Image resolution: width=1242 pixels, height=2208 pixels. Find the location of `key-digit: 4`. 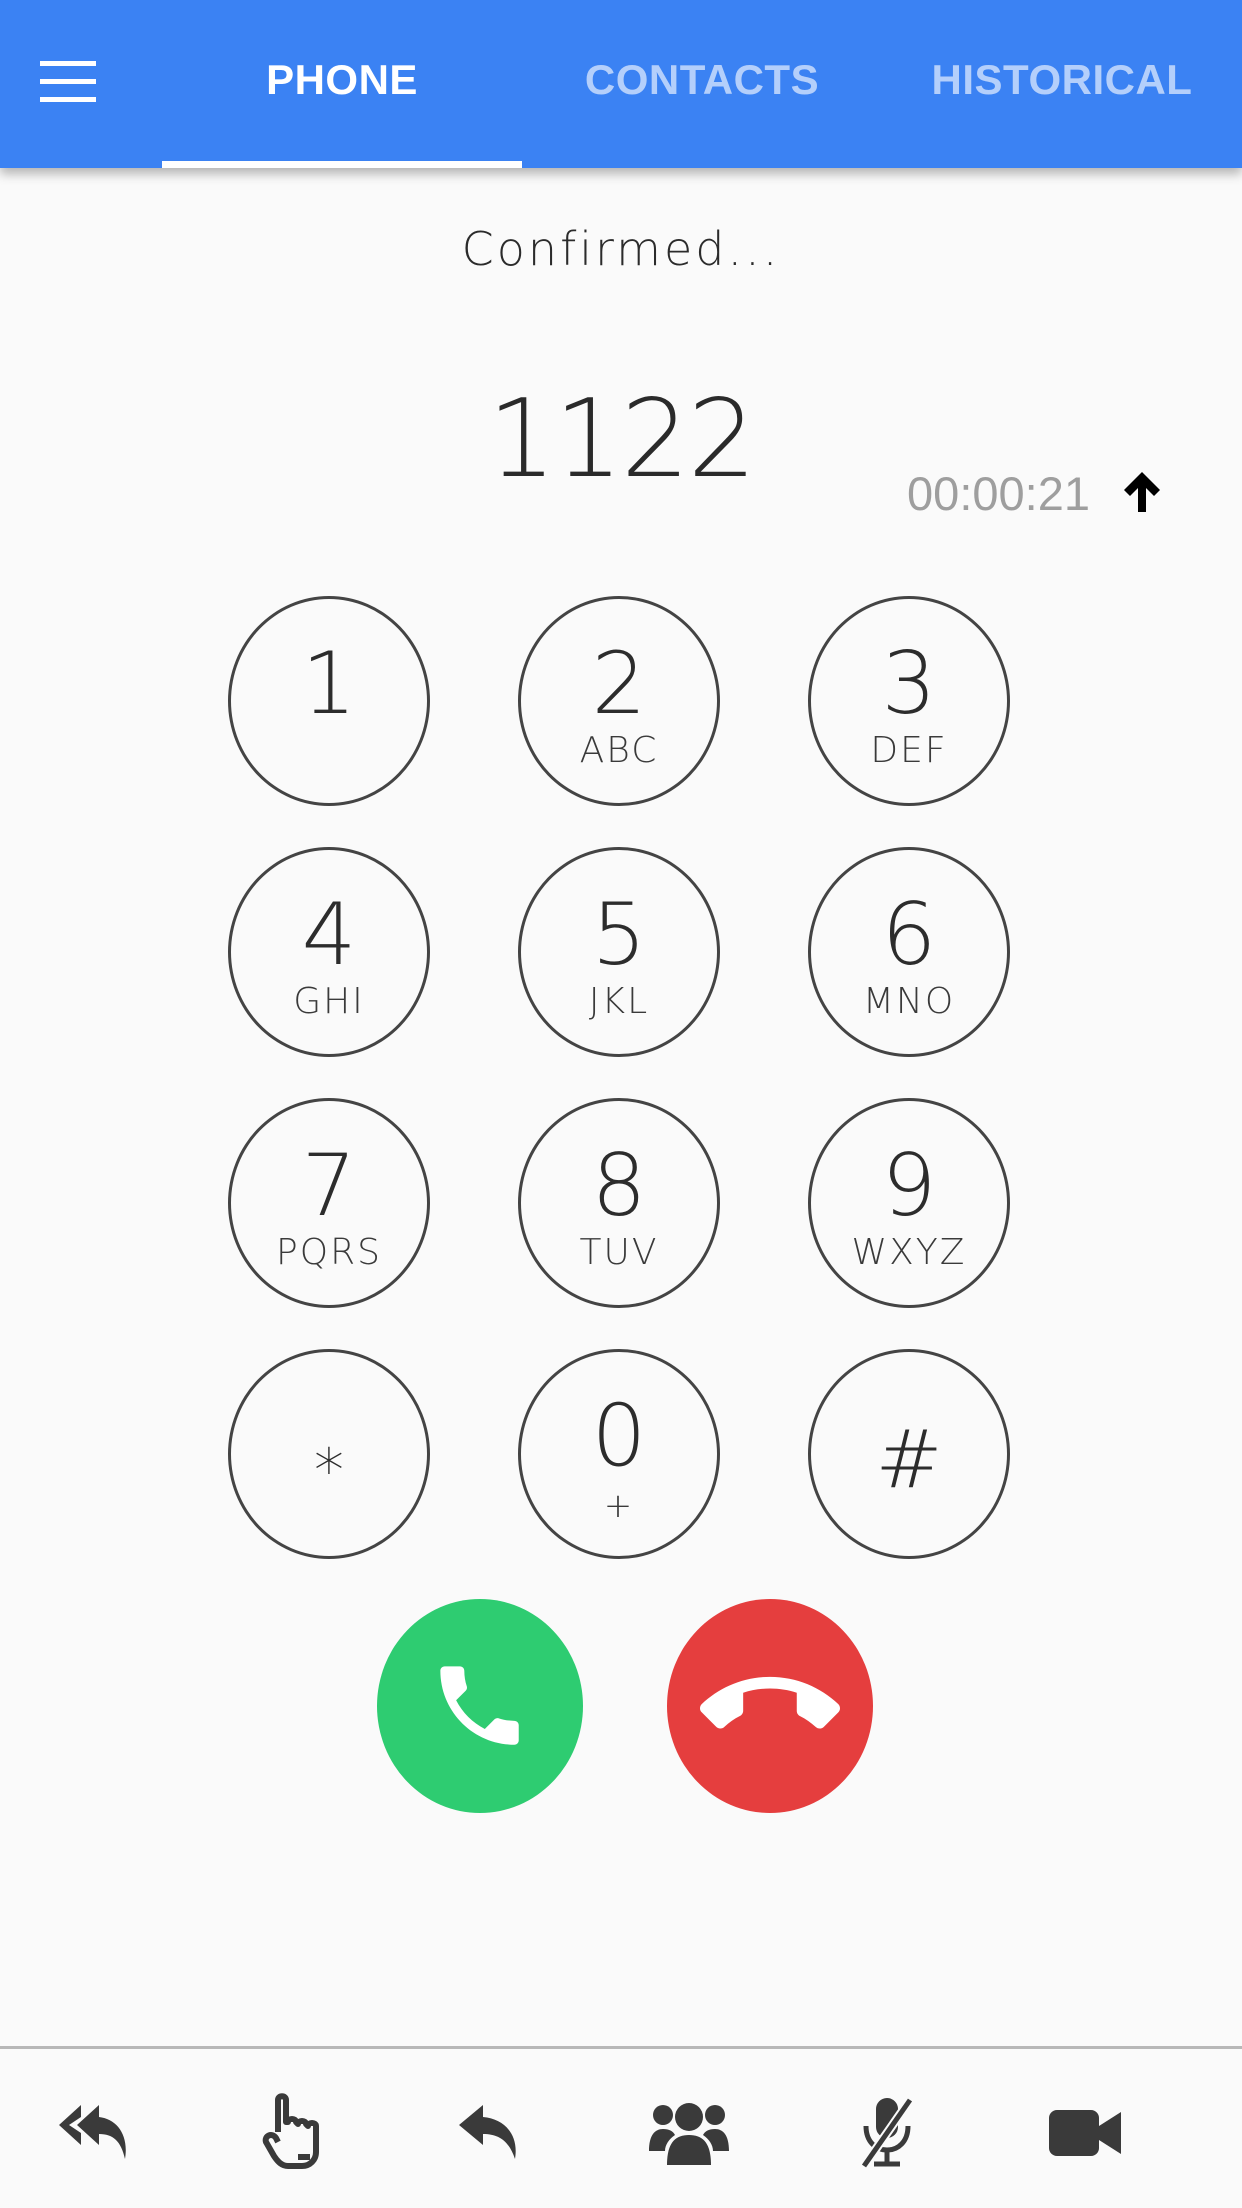

key-digit: 4 is located at coordinates (329, 935).